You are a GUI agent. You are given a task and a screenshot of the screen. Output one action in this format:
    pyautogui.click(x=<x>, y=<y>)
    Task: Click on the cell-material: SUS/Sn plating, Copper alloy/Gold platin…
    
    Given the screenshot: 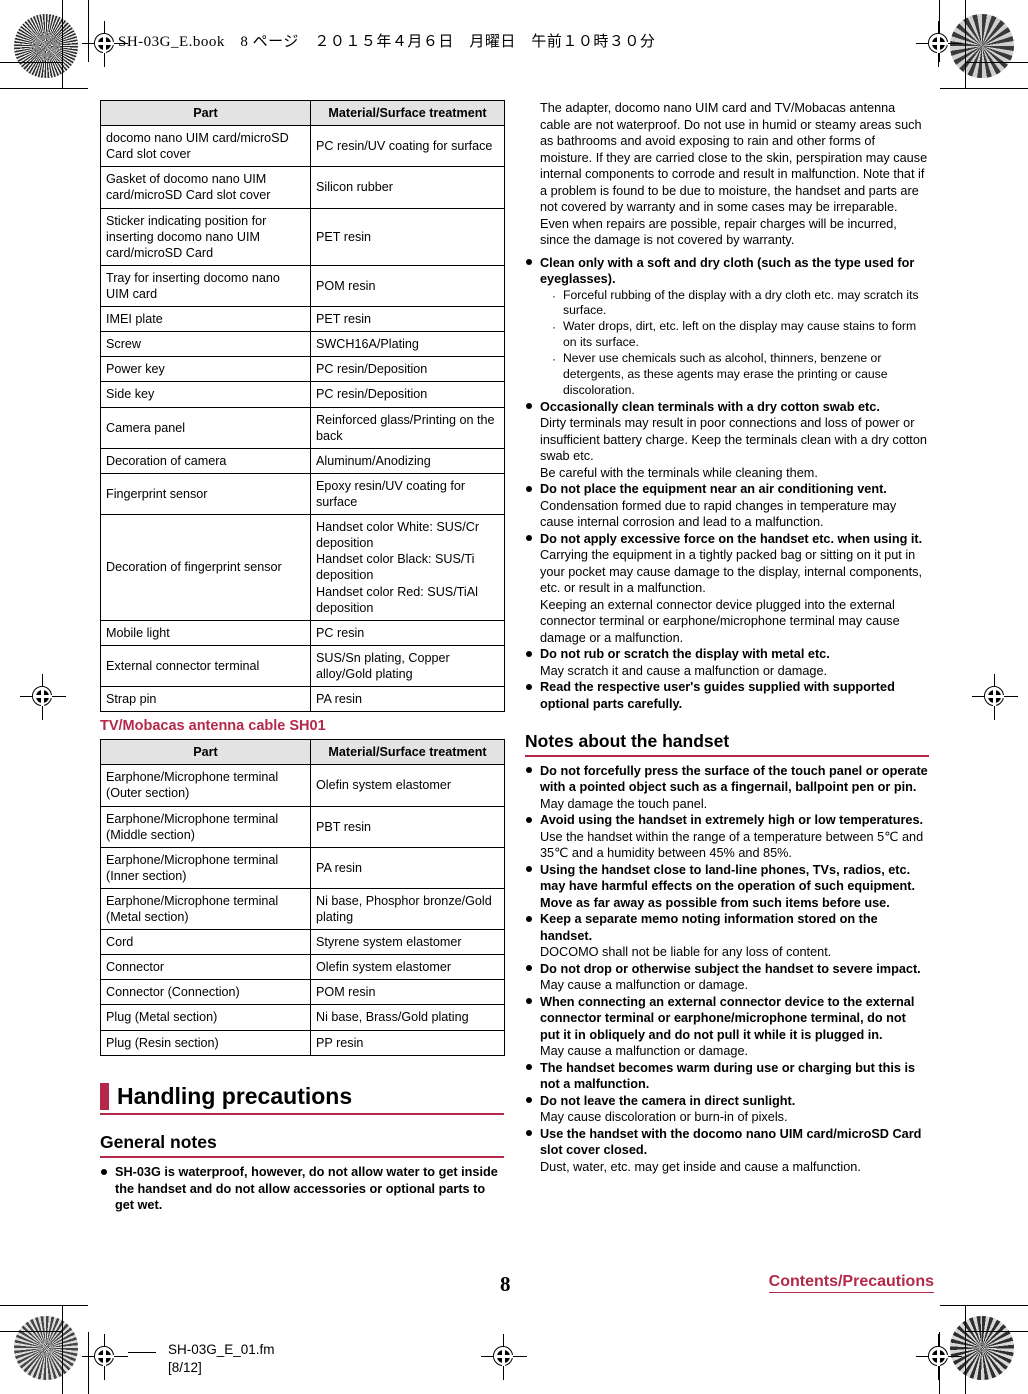 What is the action you would take?
    pyautogui.click(x=407, y=666)
    